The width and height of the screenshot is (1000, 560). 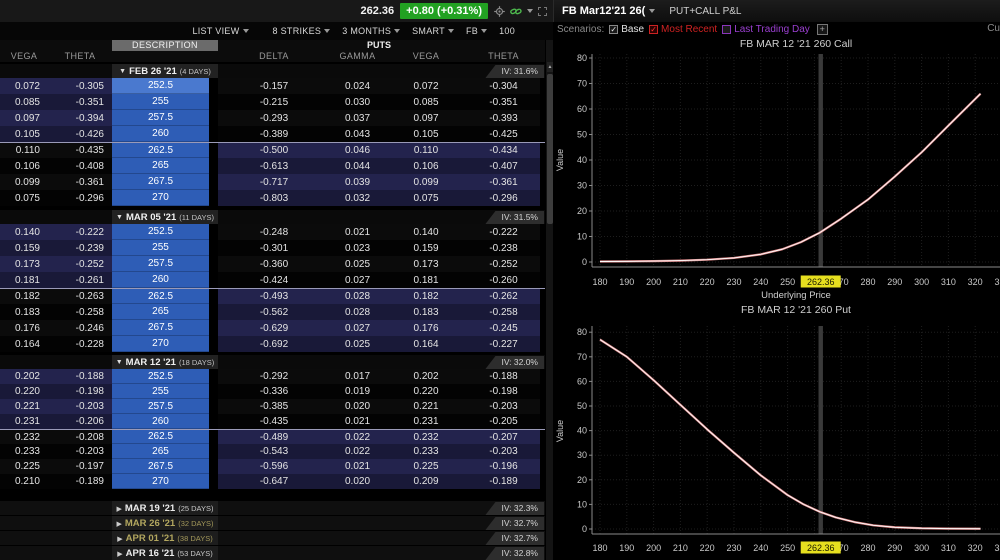 I want to click on scenario-last-trading-day: Last Trading Day, so click(x=766, y=29).